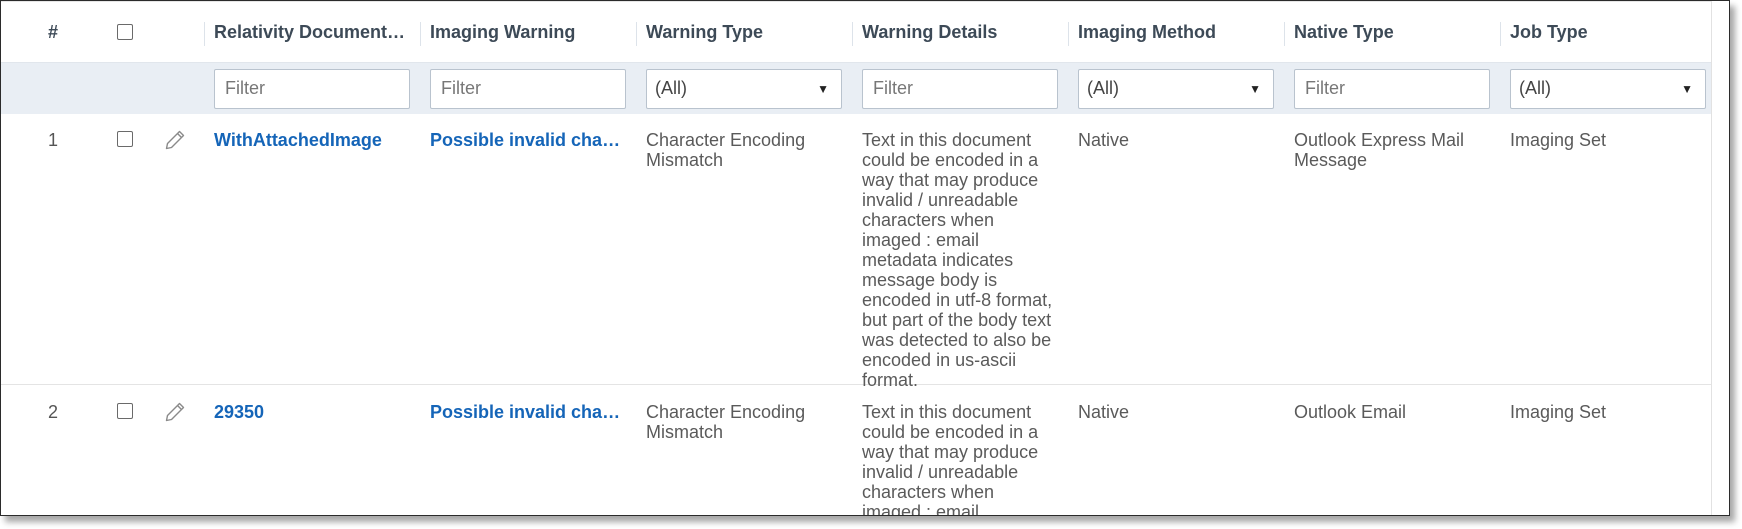 The width and height of the screenshot is (1742, 529). I want to click on filter-input-doc-id, so click(312, 88).